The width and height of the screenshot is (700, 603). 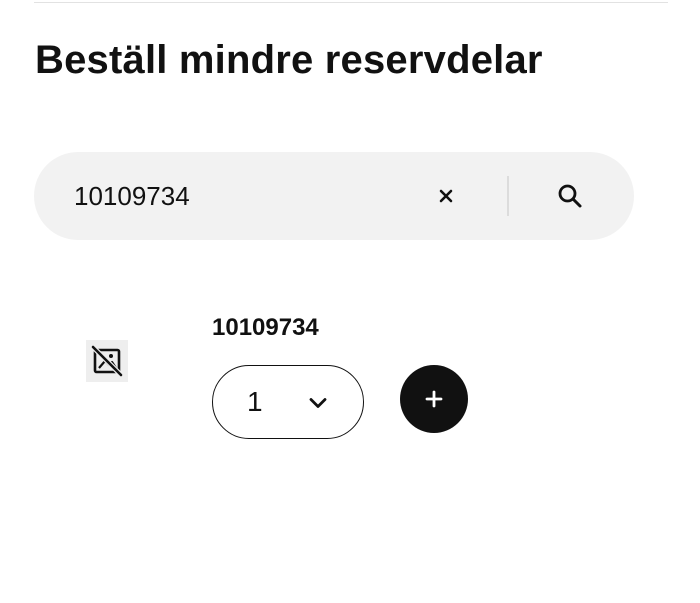 I want to click on image-unavailable-icon, so click(x=107, y=361).